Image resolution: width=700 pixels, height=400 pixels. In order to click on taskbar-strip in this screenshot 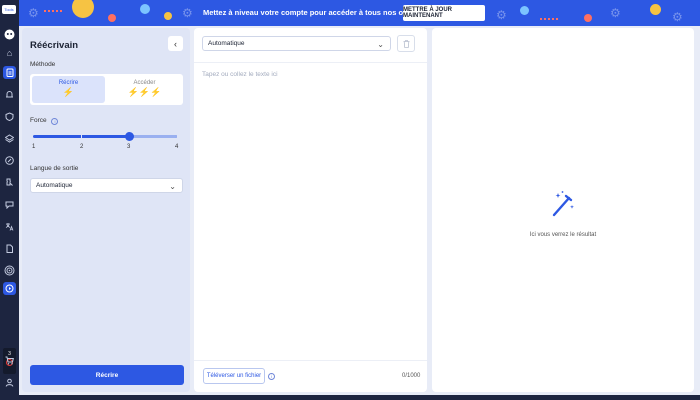, I will do `click(350, 397)`.